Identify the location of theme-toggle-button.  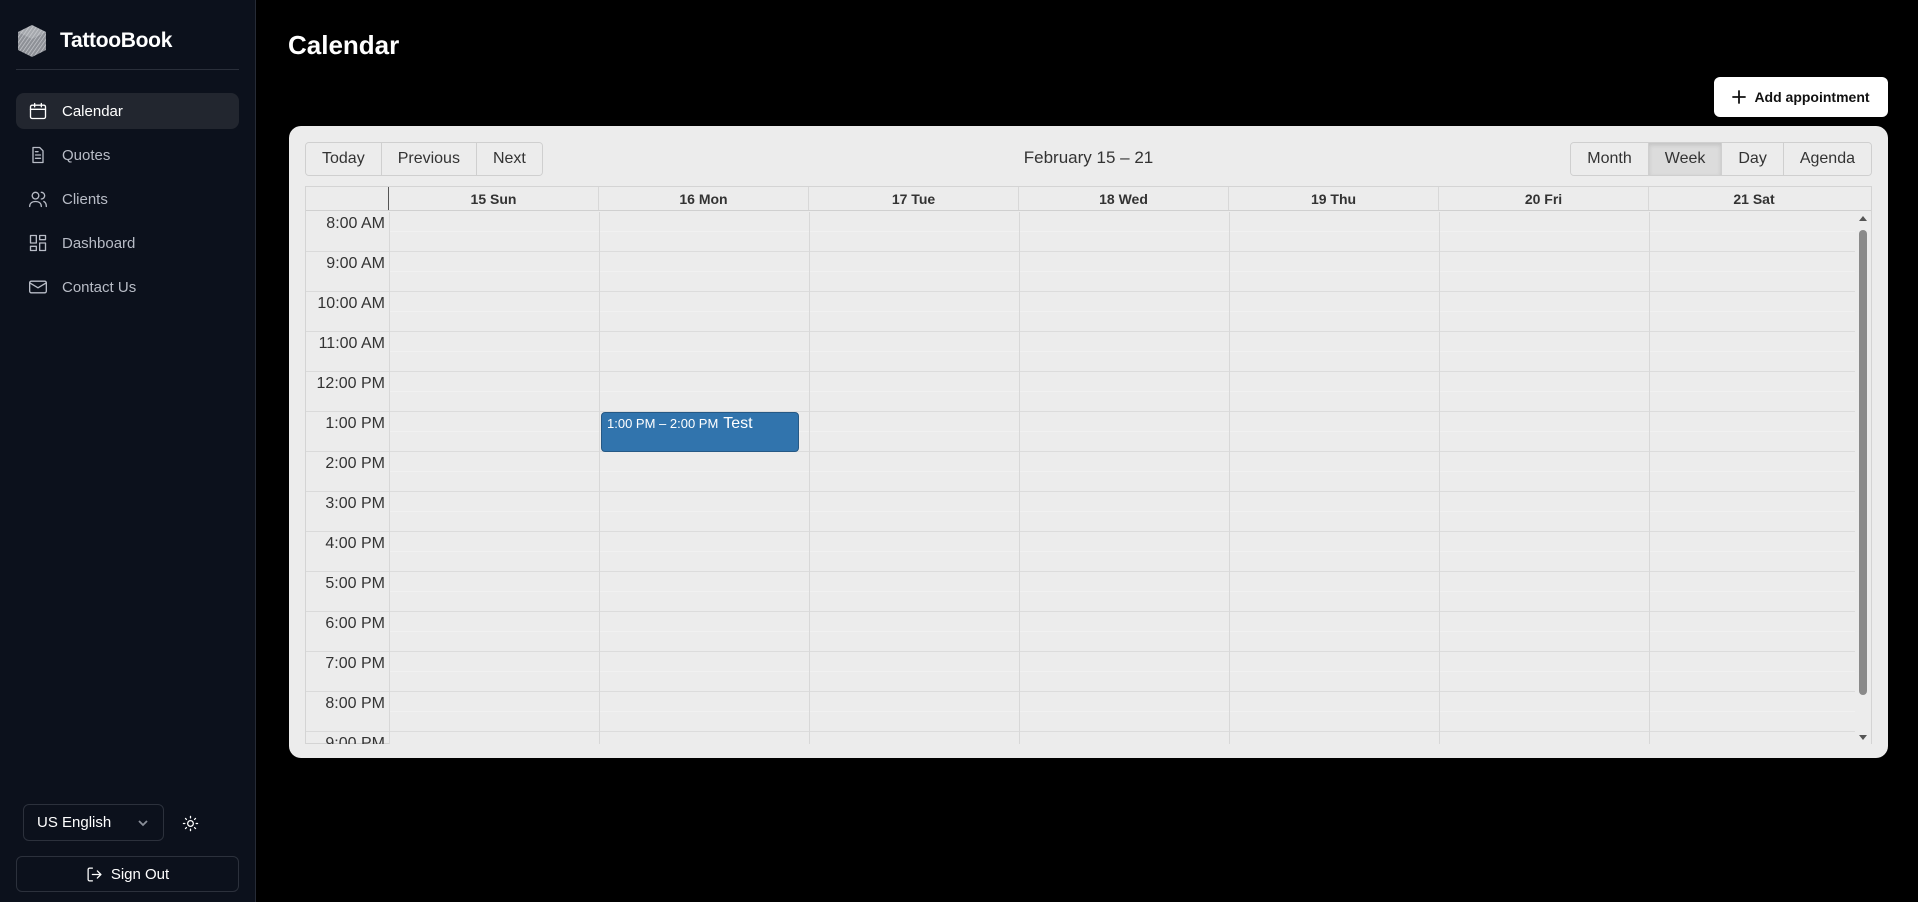
(190, 823).